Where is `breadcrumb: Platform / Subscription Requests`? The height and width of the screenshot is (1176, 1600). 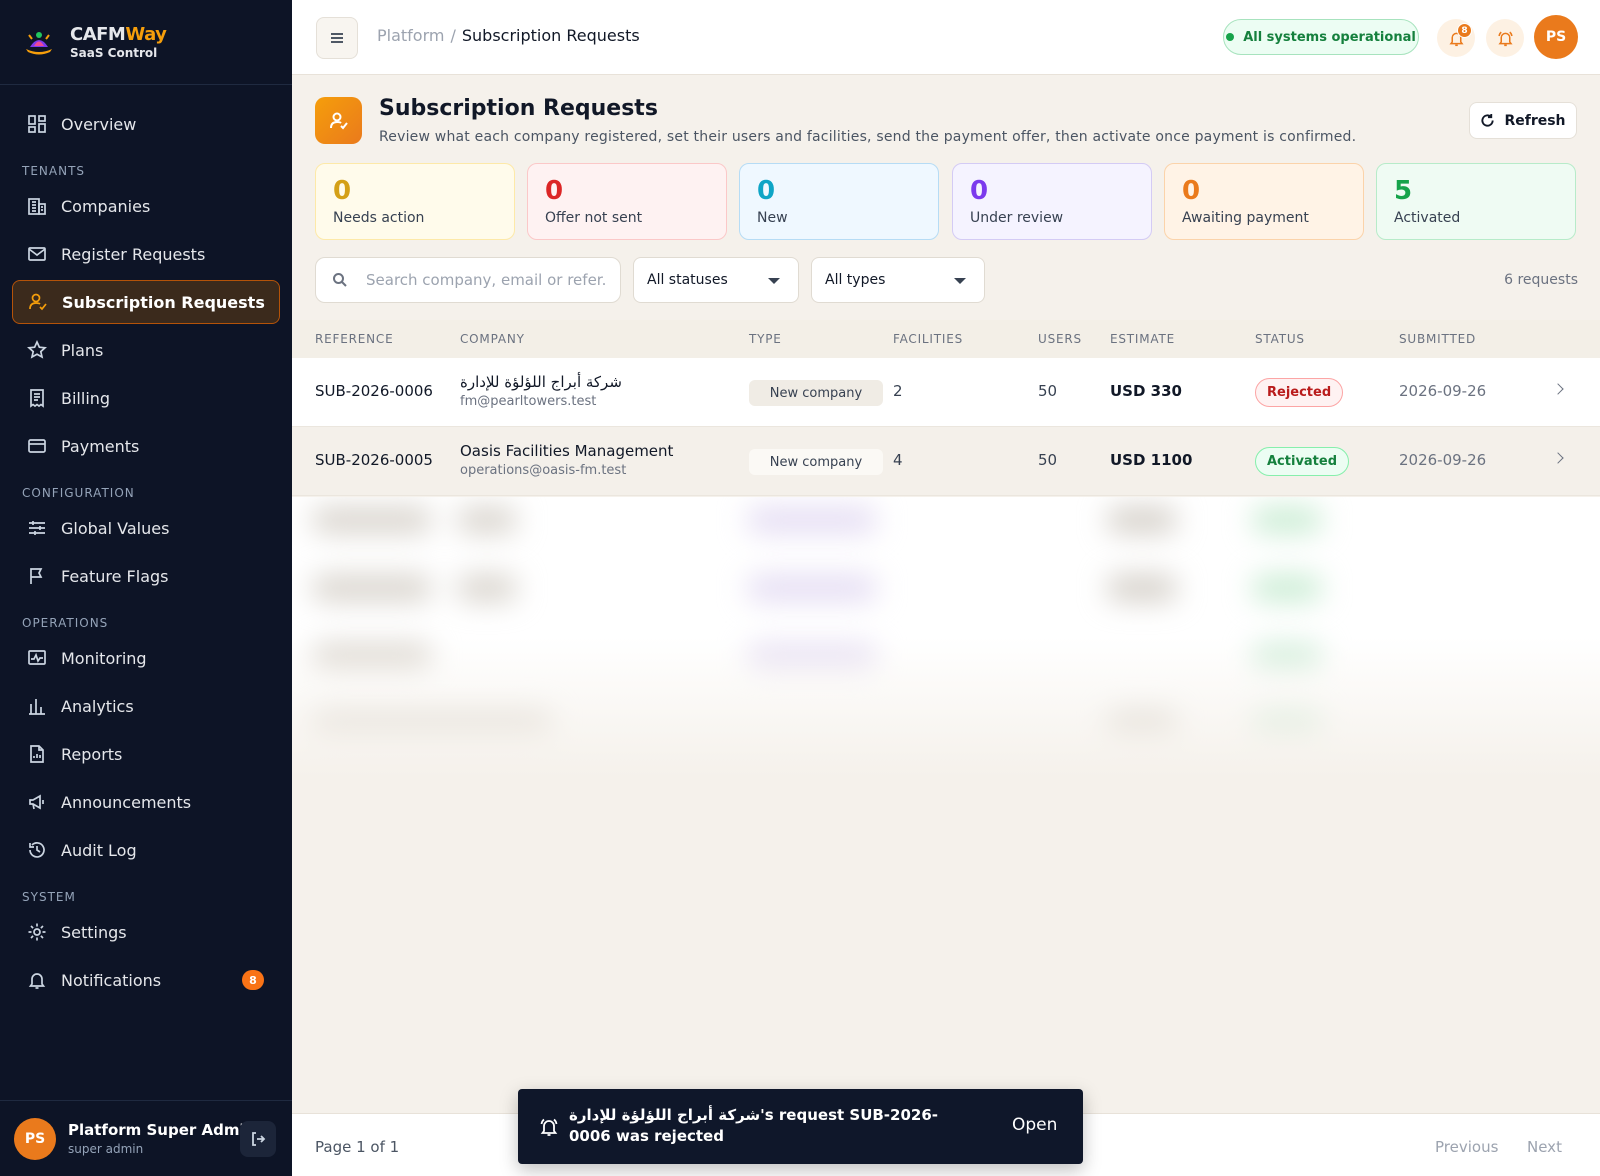 breadcrumb: Platform / Subscription Requests is located at coordinates (508, 35).